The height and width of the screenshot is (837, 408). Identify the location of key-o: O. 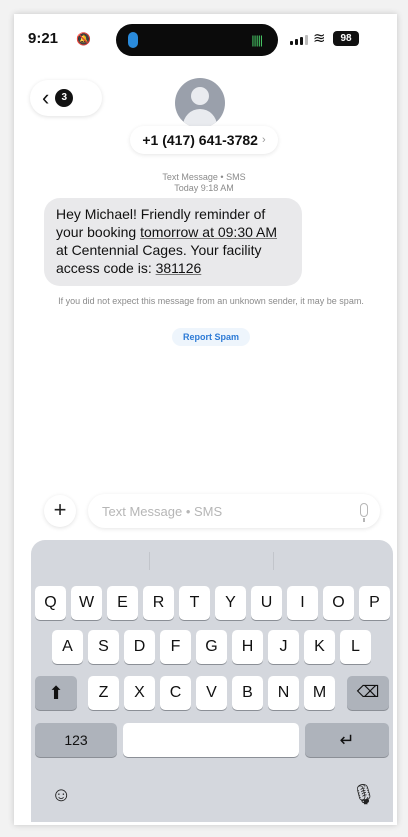
(338, 603).